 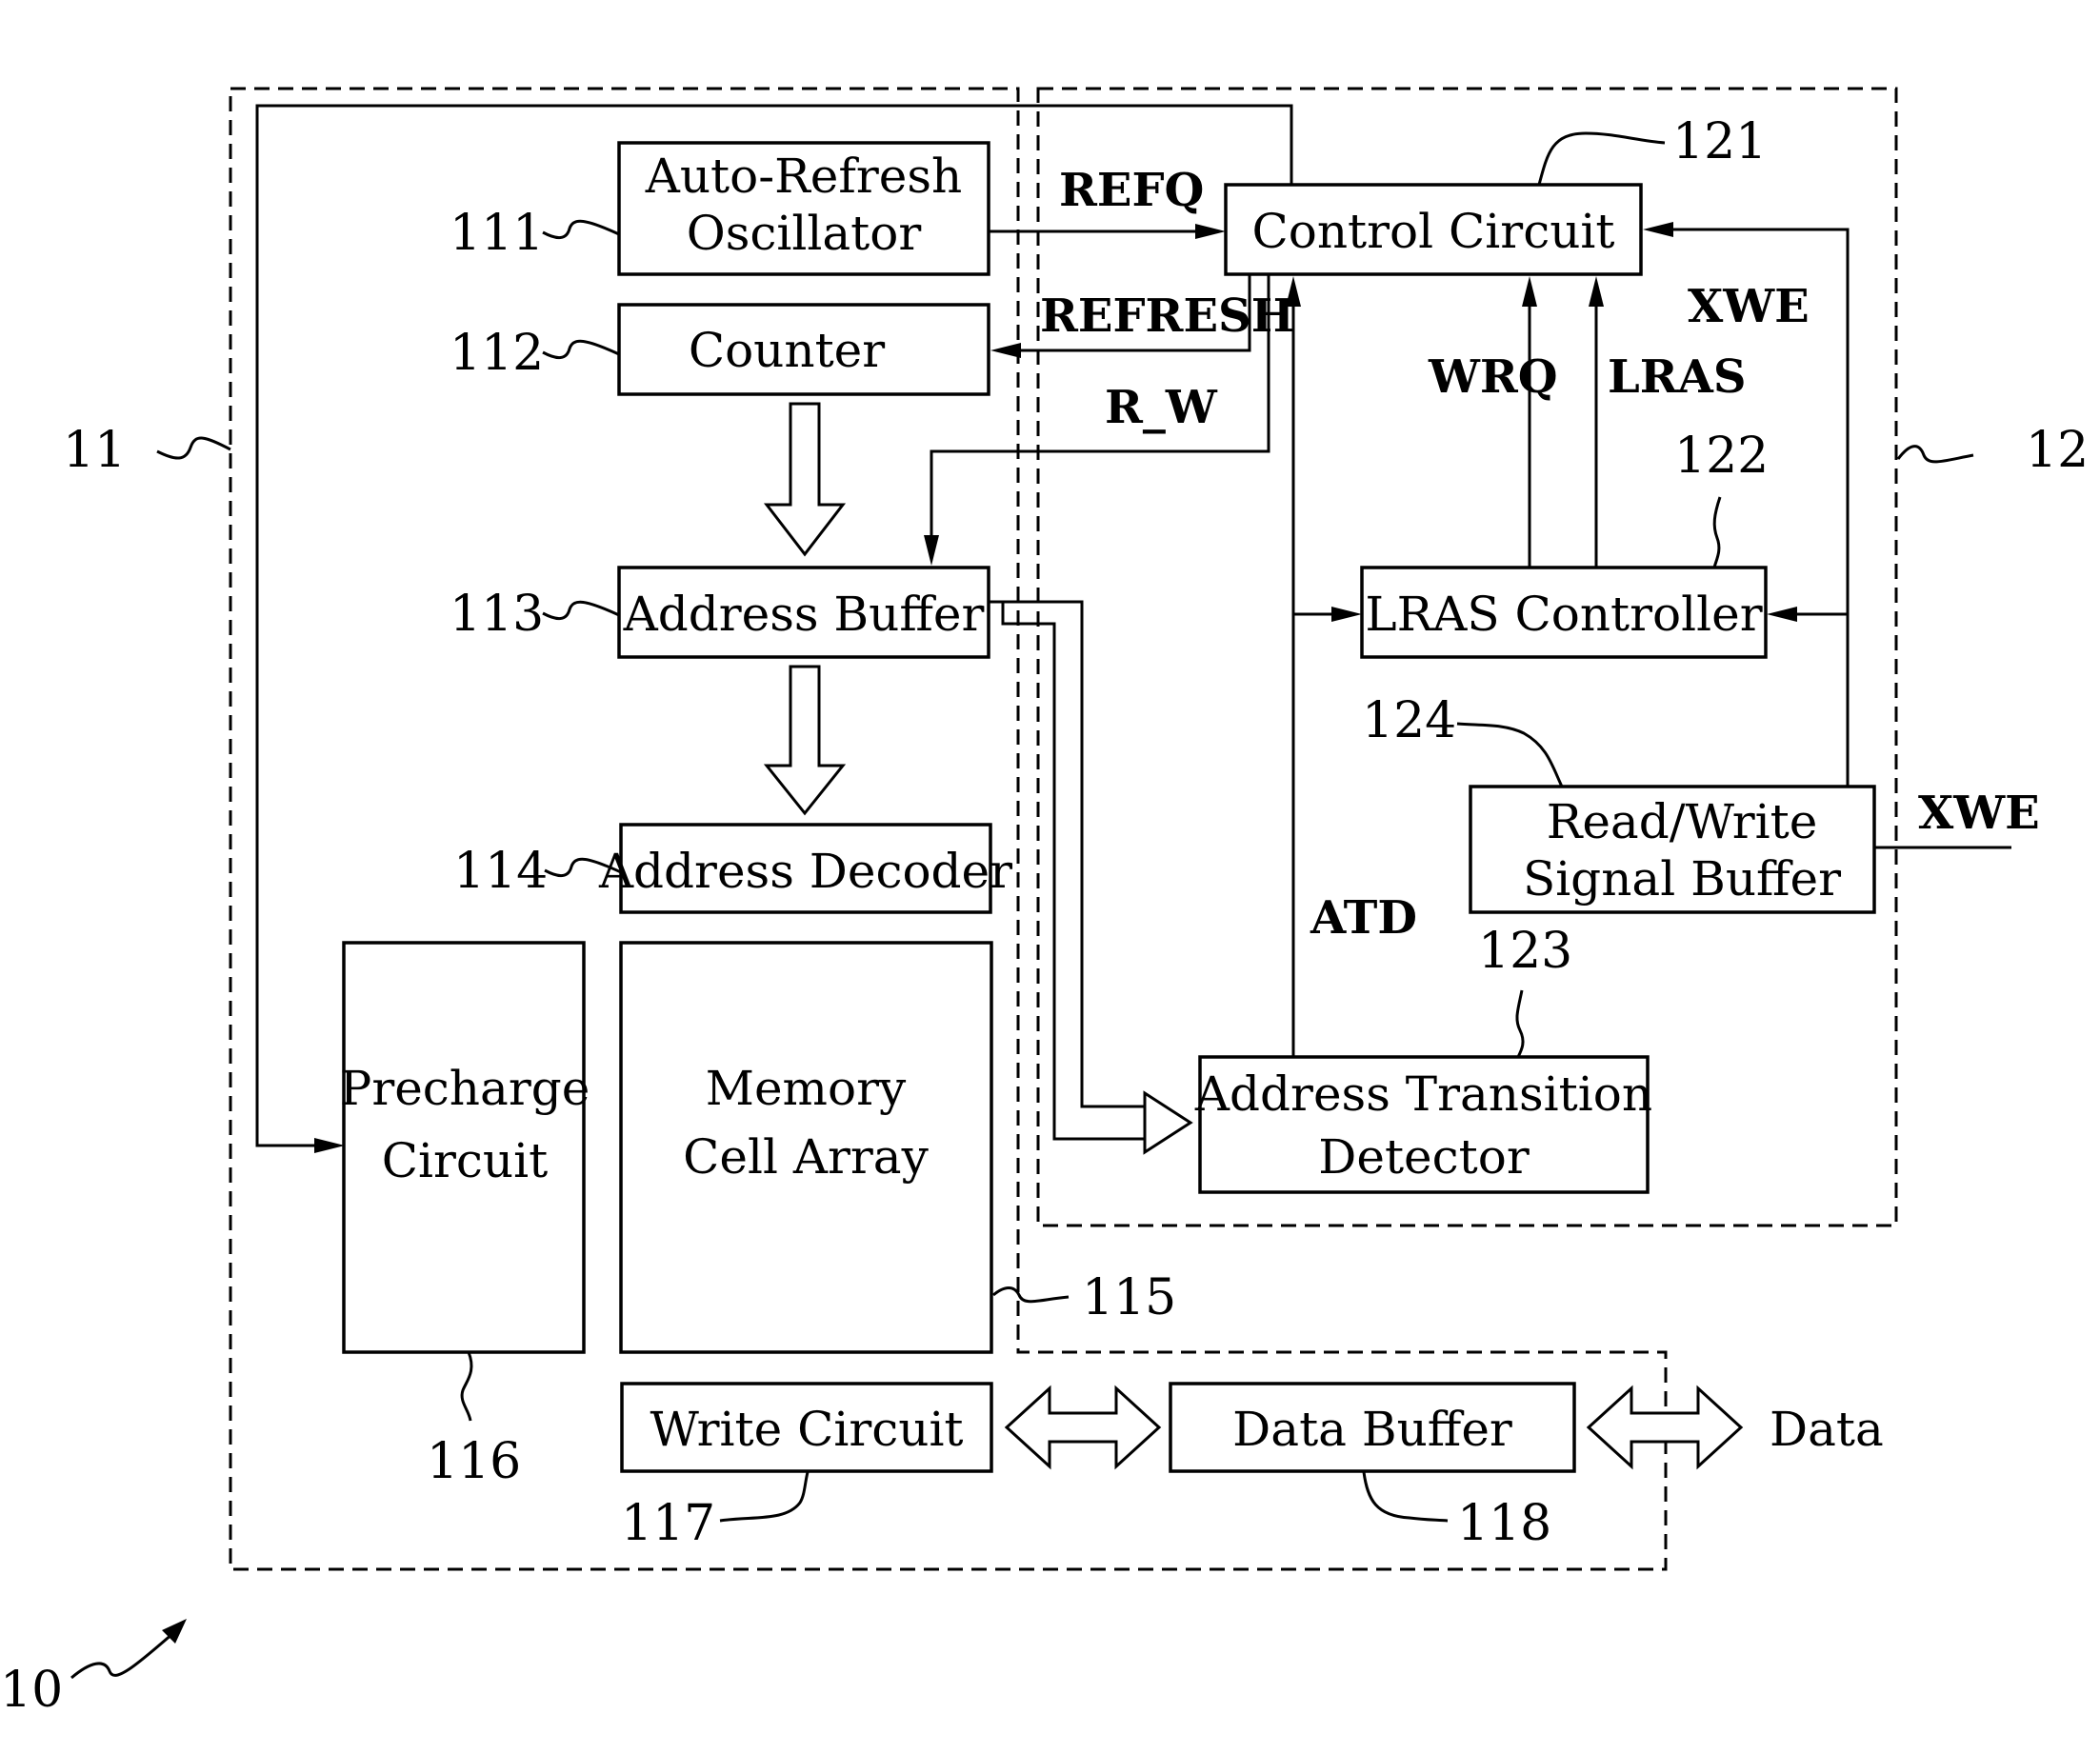 What do you see at coordinates (805, 740) in the screenshot?
I see `bus-arrow-address-buffer-to-decoder` at bounding box center [805, 740].